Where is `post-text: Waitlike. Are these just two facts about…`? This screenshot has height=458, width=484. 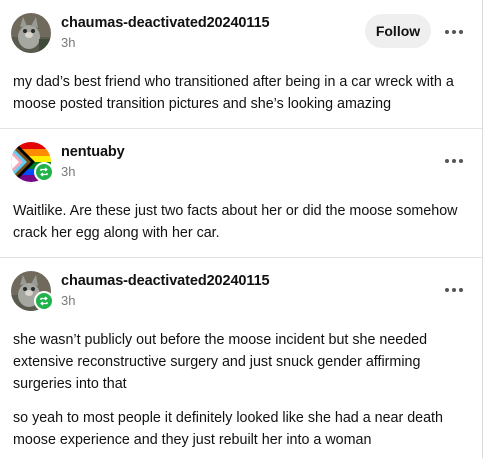
post-text: Waitlike. Are these just two facts about… is located at coordinates (235, 222).